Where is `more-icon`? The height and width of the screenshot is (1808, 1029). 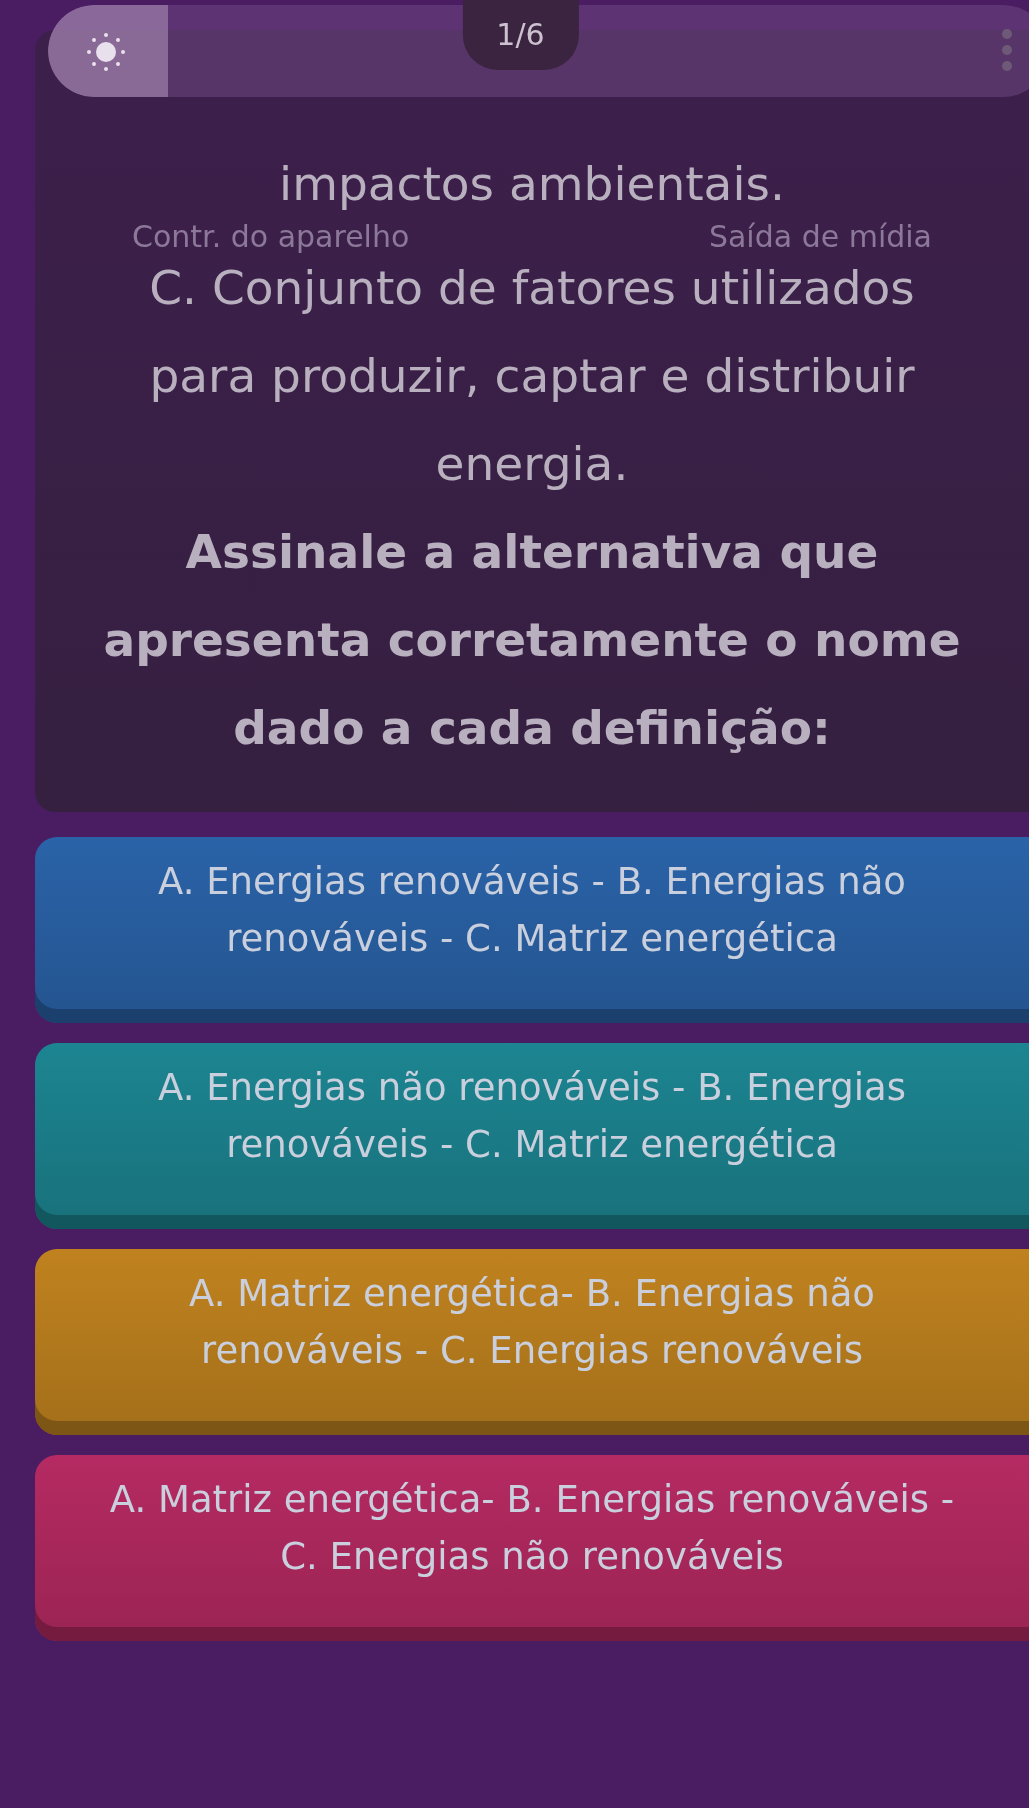 more-icon is located at coordinates (1007, 50).